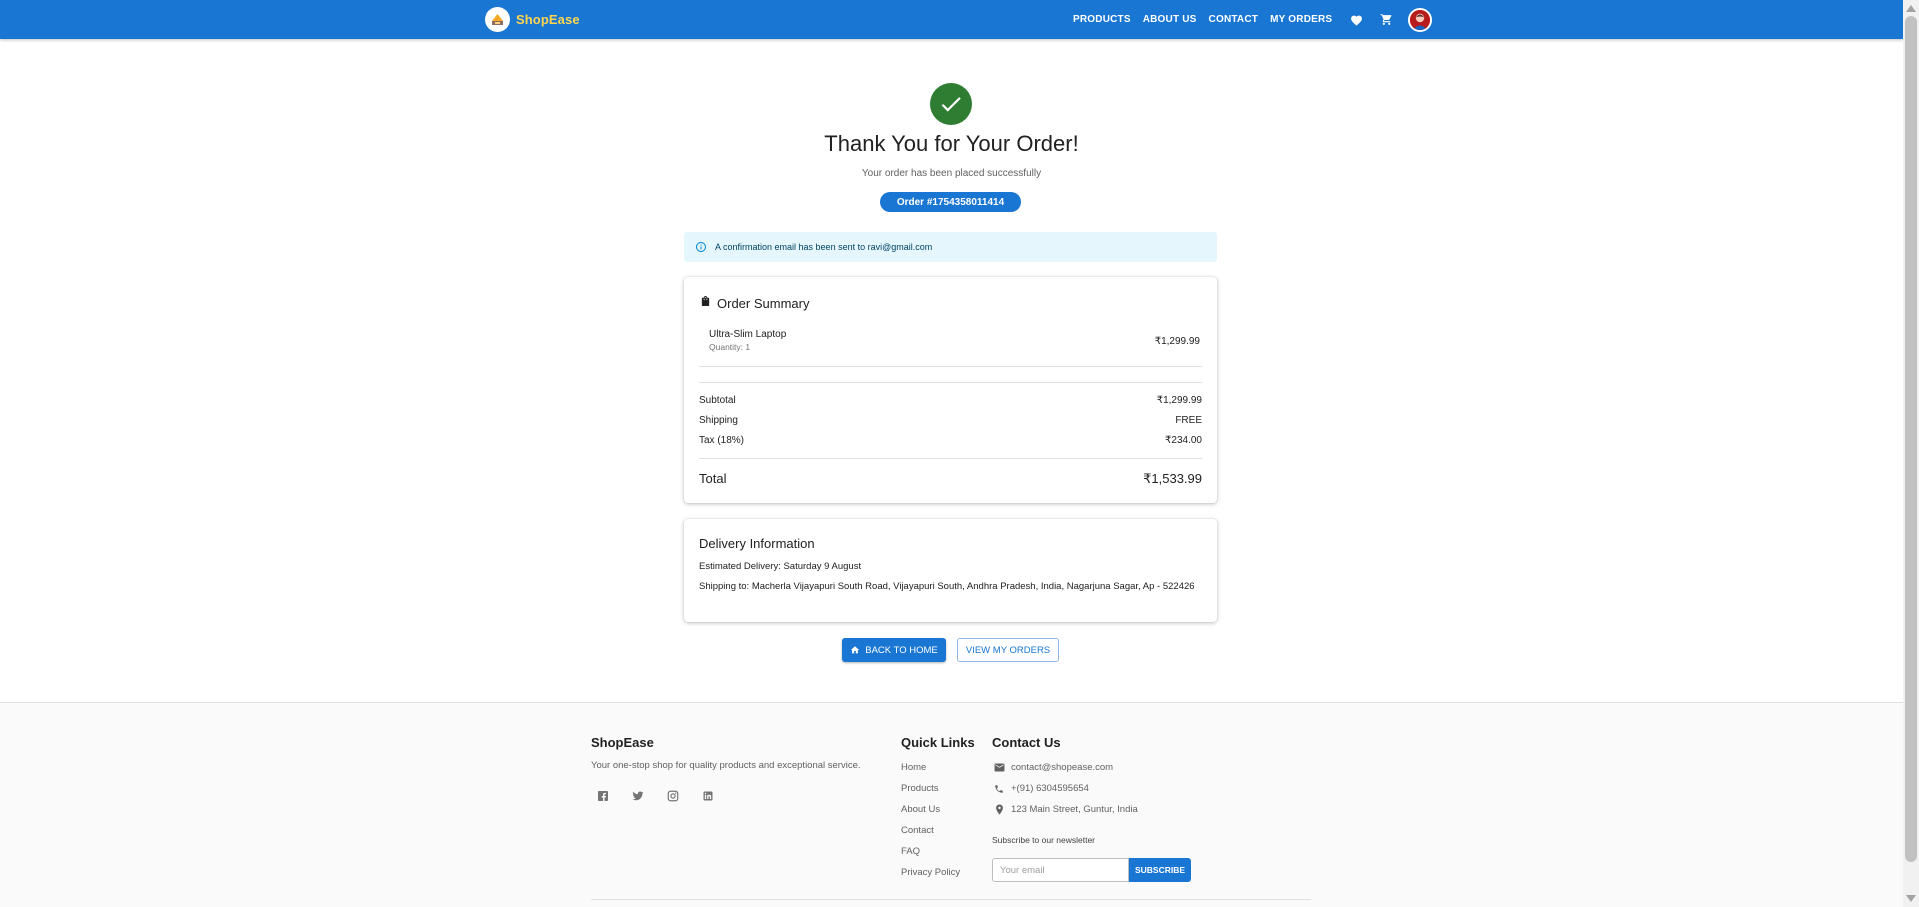  What do you see at coordinates (951, 173) in the screenshot?
I see `success-subtitle: Your order has been placed successfully` at bounding box center [951, 173].